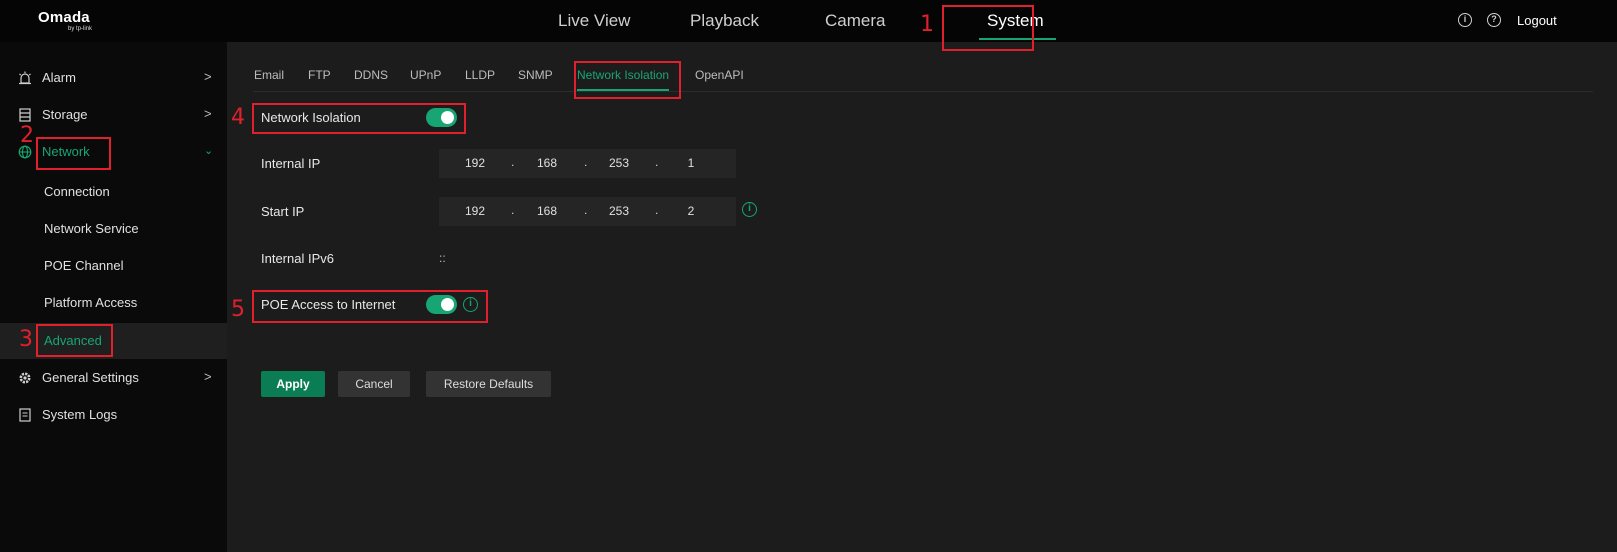 This screenshot has height=552, width=1617. I want to click on storage-icon, so click(25, 115).